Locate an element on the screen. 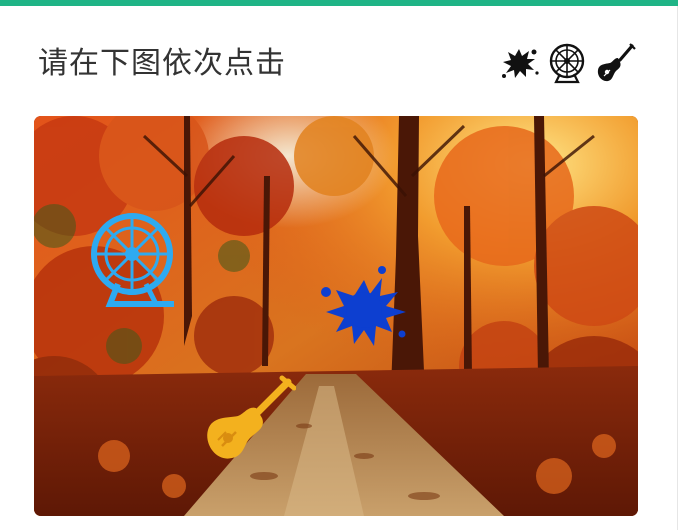 This screenshot has width=678, height=530. target-sequence is located at coordinates (567, 63).